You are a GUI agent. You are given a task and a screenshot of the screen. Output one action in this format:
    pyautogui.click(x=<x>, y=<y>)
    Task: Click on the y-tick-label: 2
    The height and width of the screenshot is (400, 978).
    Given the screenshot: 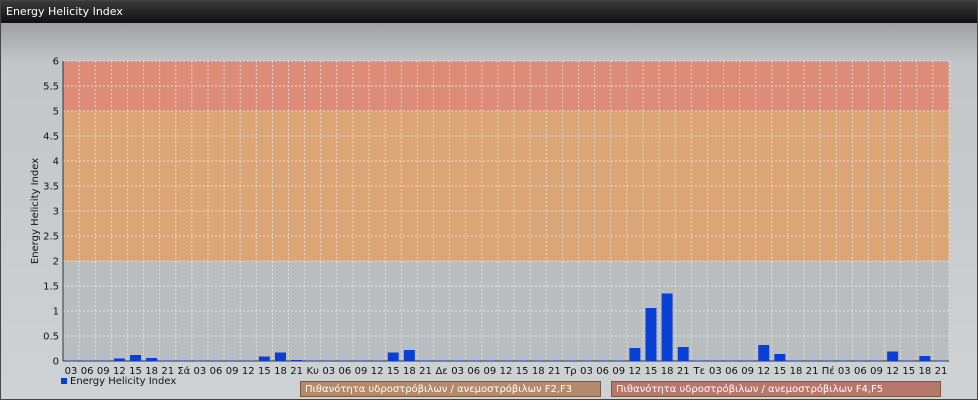 What is the action you would take?
    pyautogui.click(x=56, y=262)
    